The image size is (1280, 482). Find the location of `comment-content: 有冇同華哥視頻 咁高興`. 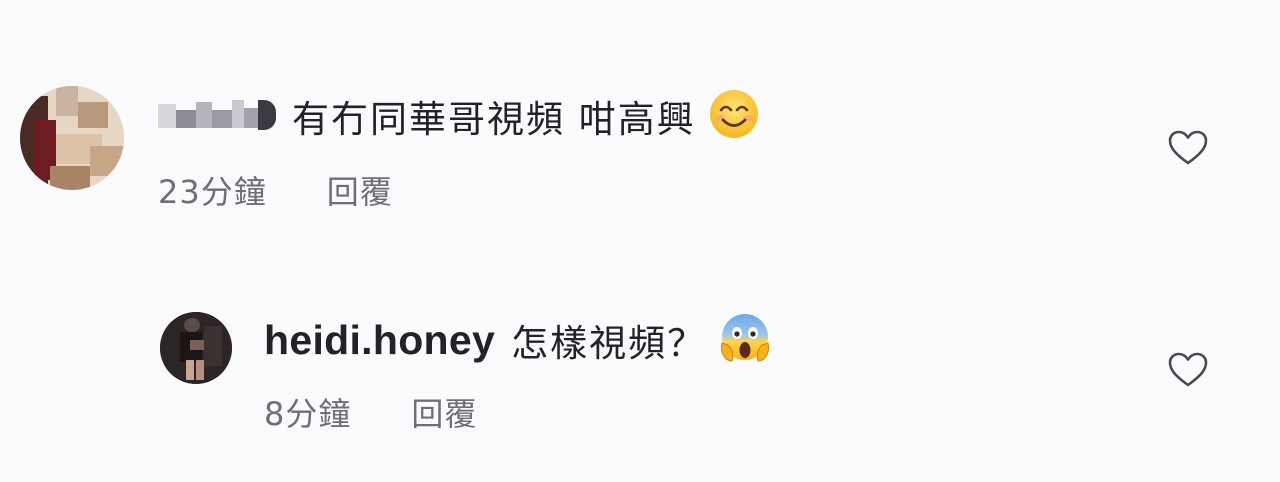

comment-content: 有冇同華哥視頻 咁高興 is located at coordinates (459, 116).